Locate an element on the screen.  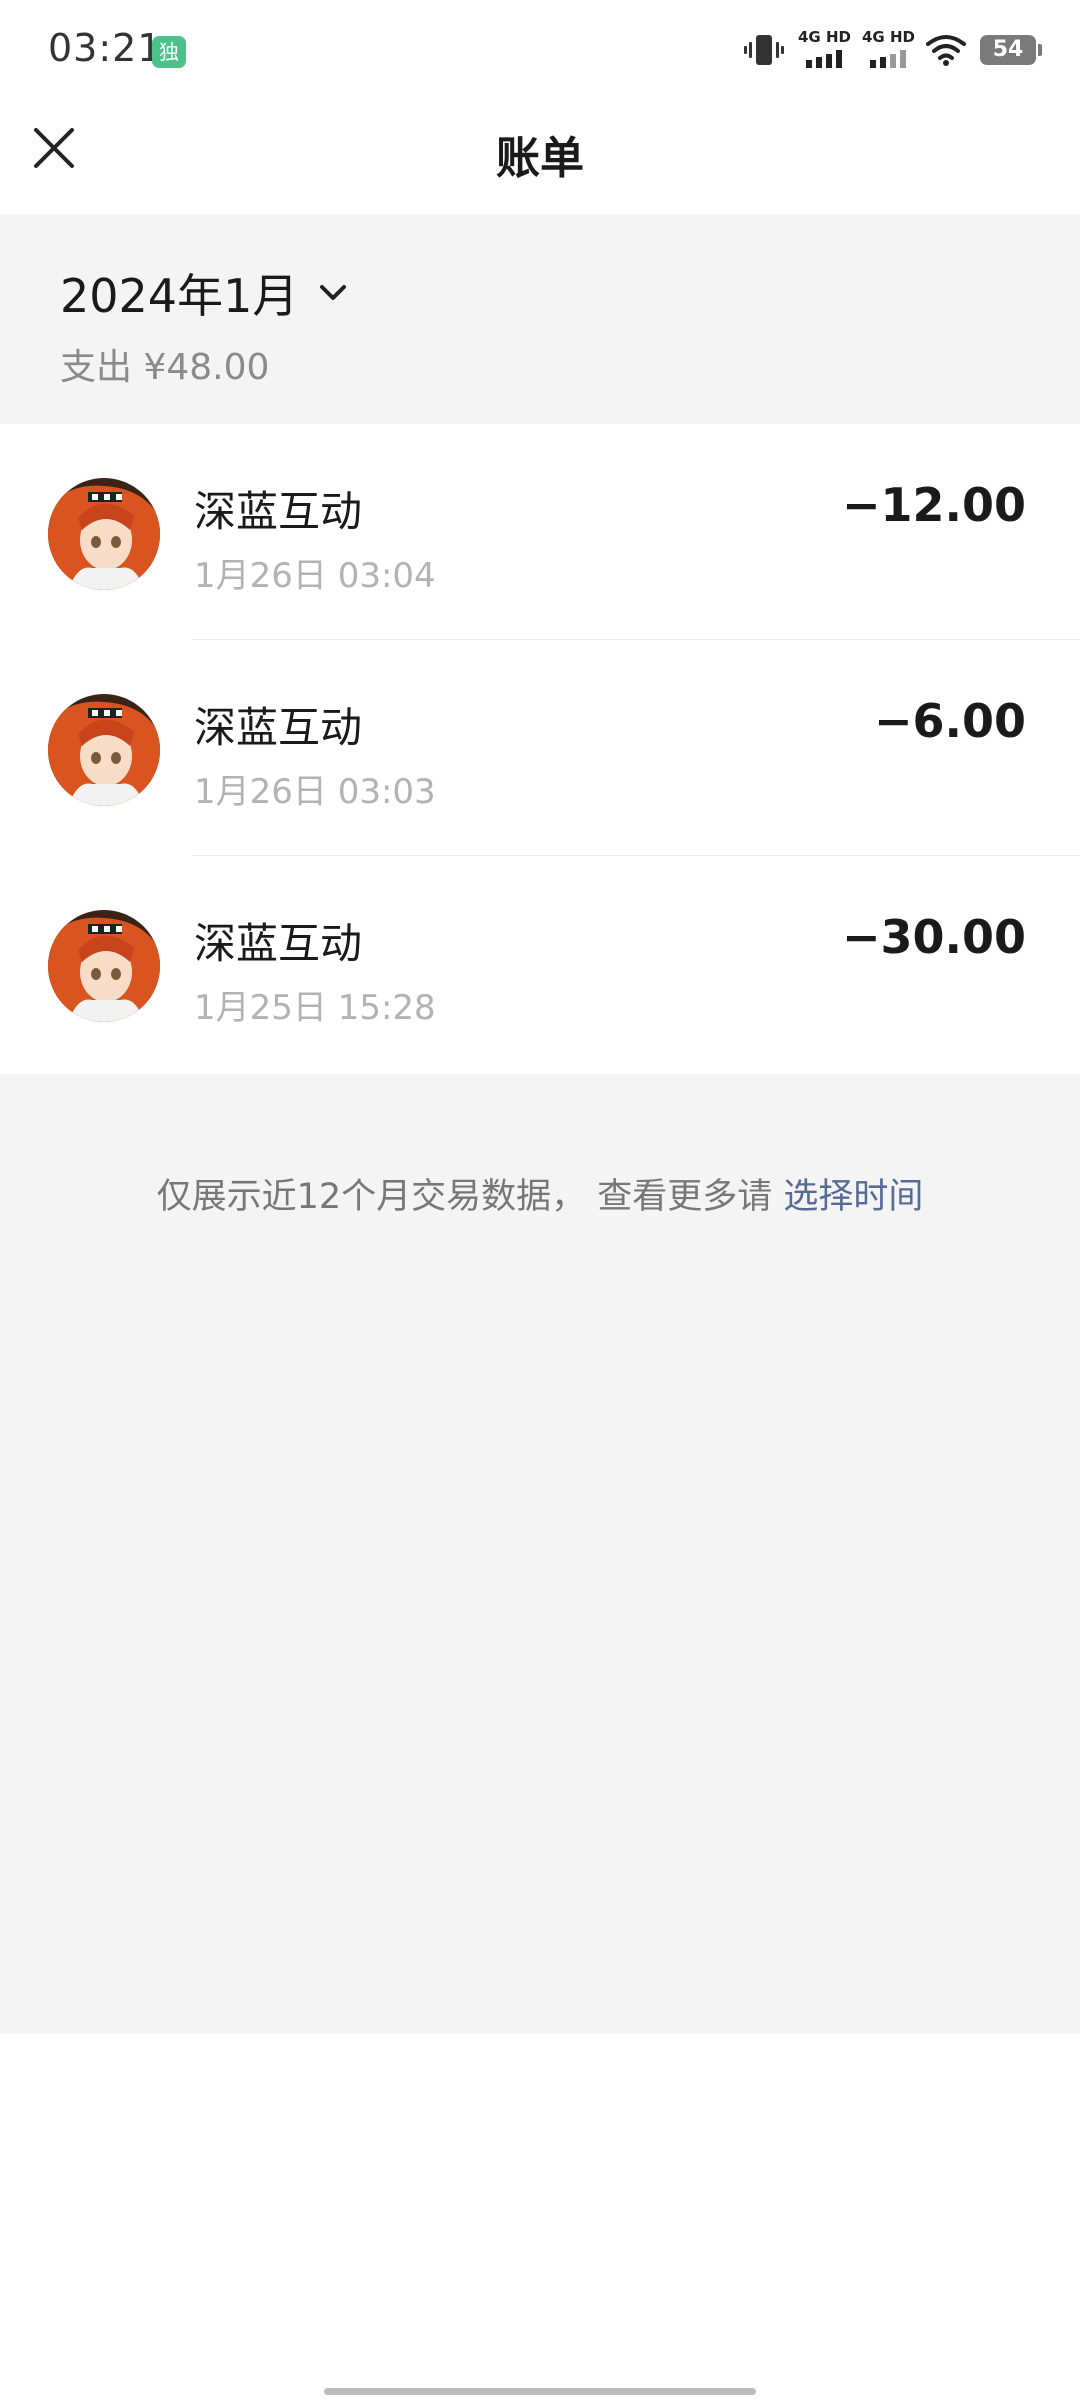
network-label-2: 4G HD is located at coordinates (888, 37).